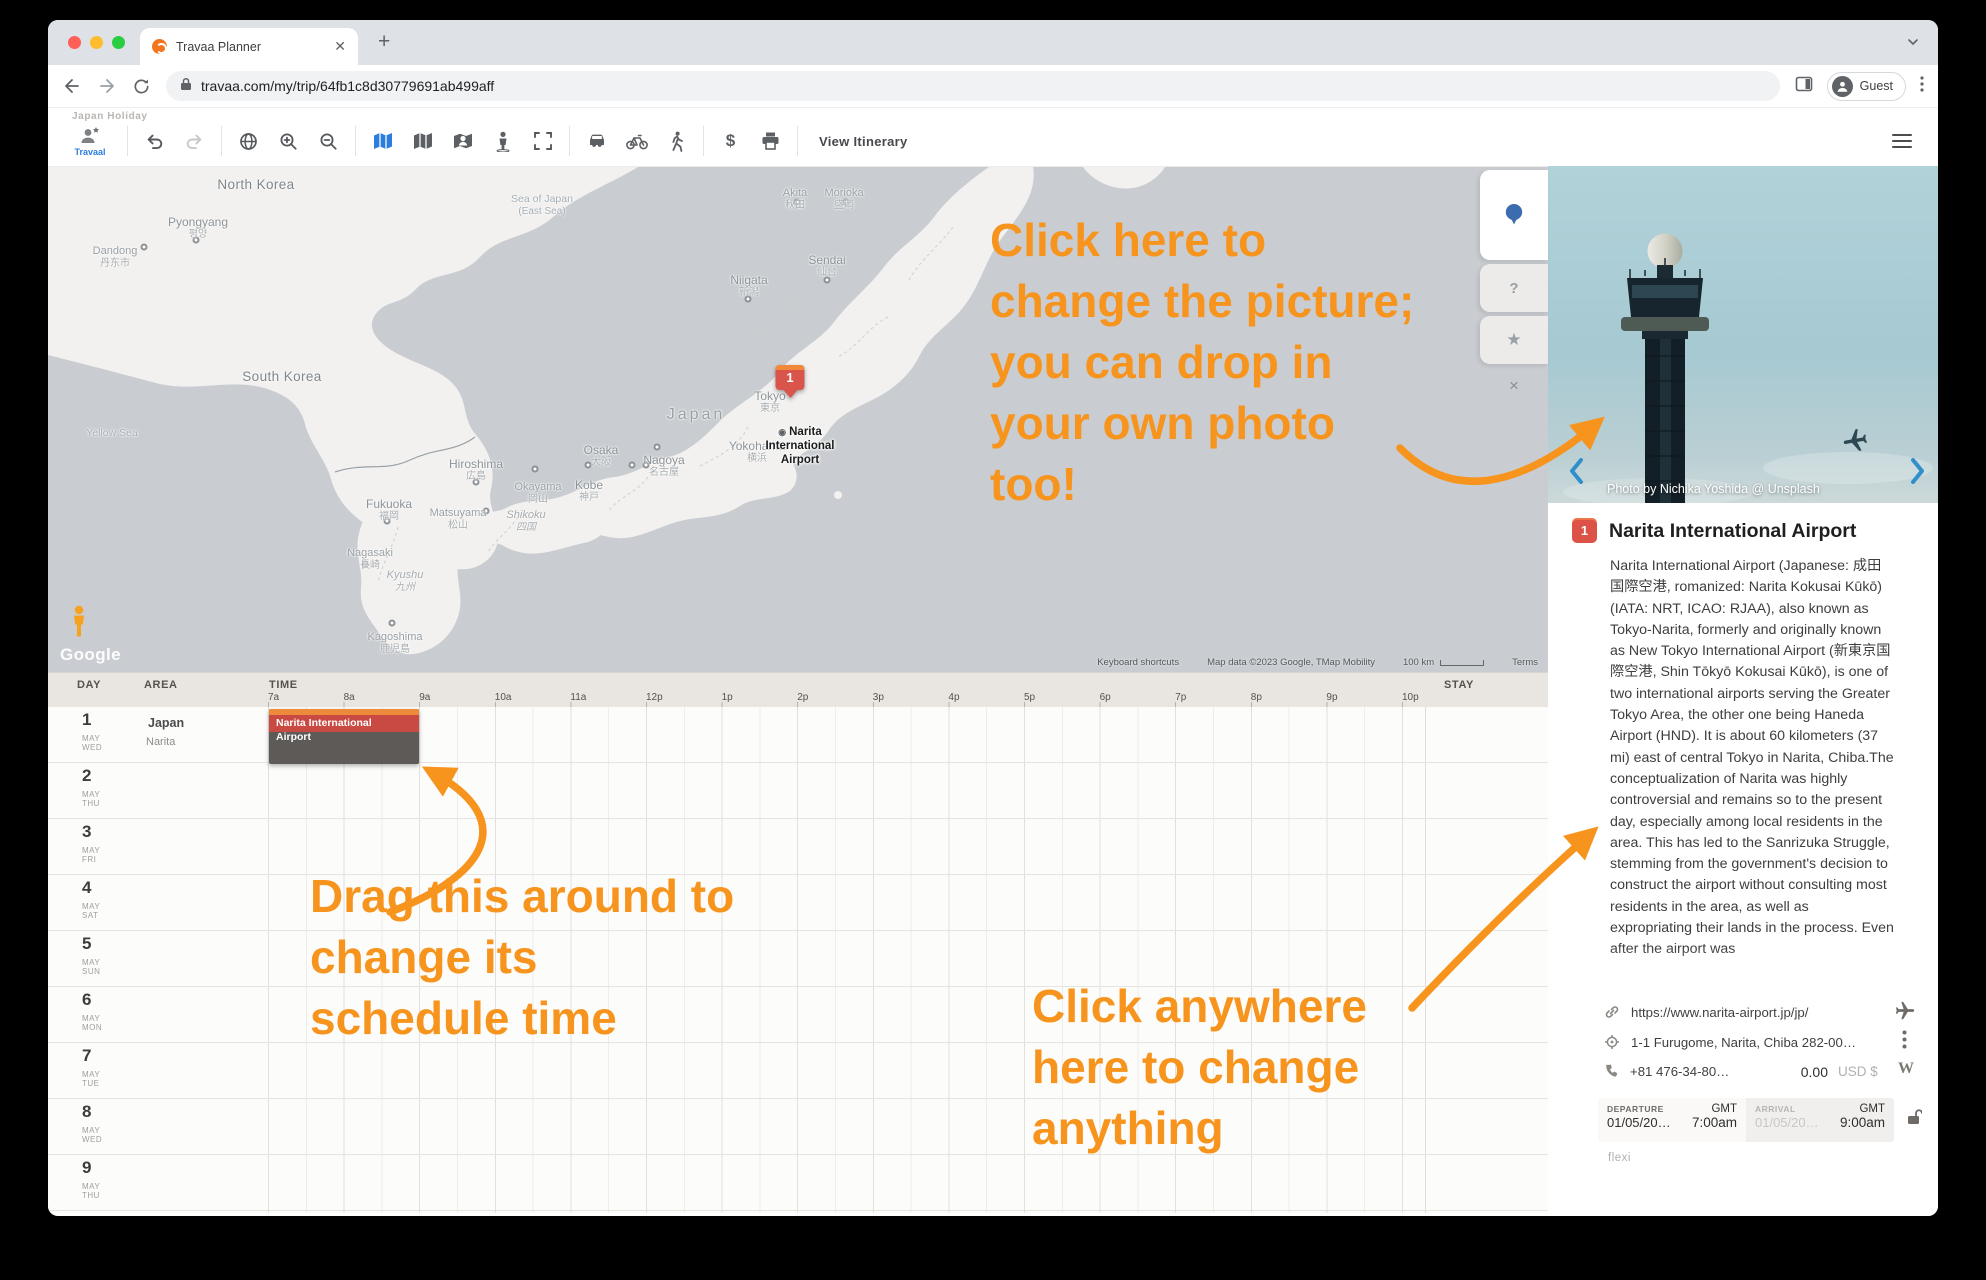 Image resolution: width=1986 pixels, height=1280 pixels. Describe the element at coordinates (198, 228) in the screenshot. I see `map-label: Pyongyang 평양` at that location.